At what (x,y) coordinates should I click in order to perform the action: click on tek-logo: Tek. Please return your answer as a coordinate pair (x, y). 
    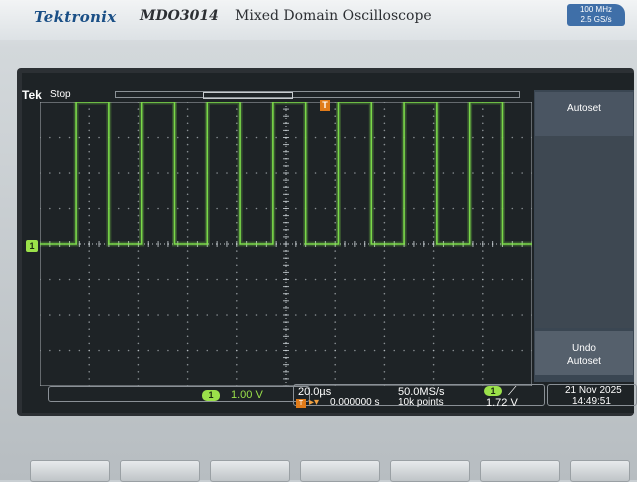
    Looking at the image, I should click on (32, 95).